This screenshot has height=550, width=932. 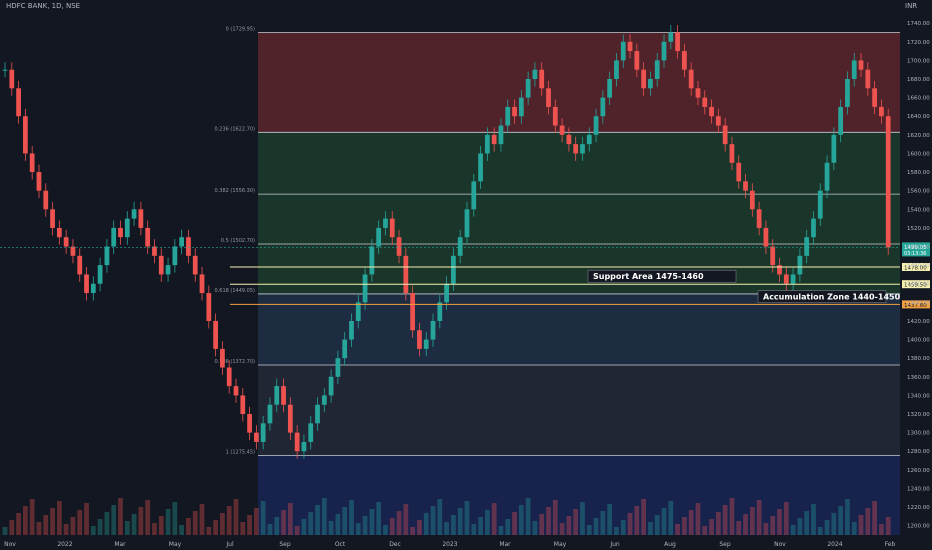 What do you see at coordinates (918, 266) in the screenshot?
I see `y-tick-label: 1480.00` at bounding box center [918, 266].